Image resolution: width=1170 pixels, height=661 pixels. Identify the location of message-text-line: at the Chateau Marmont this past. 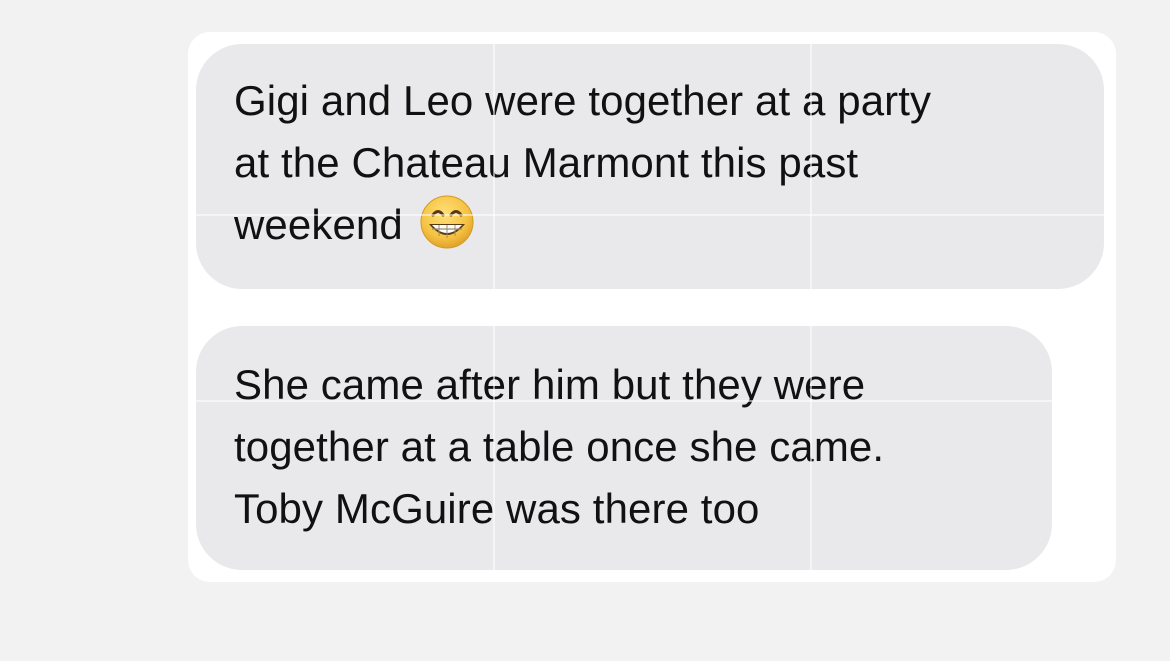
(546, 162).